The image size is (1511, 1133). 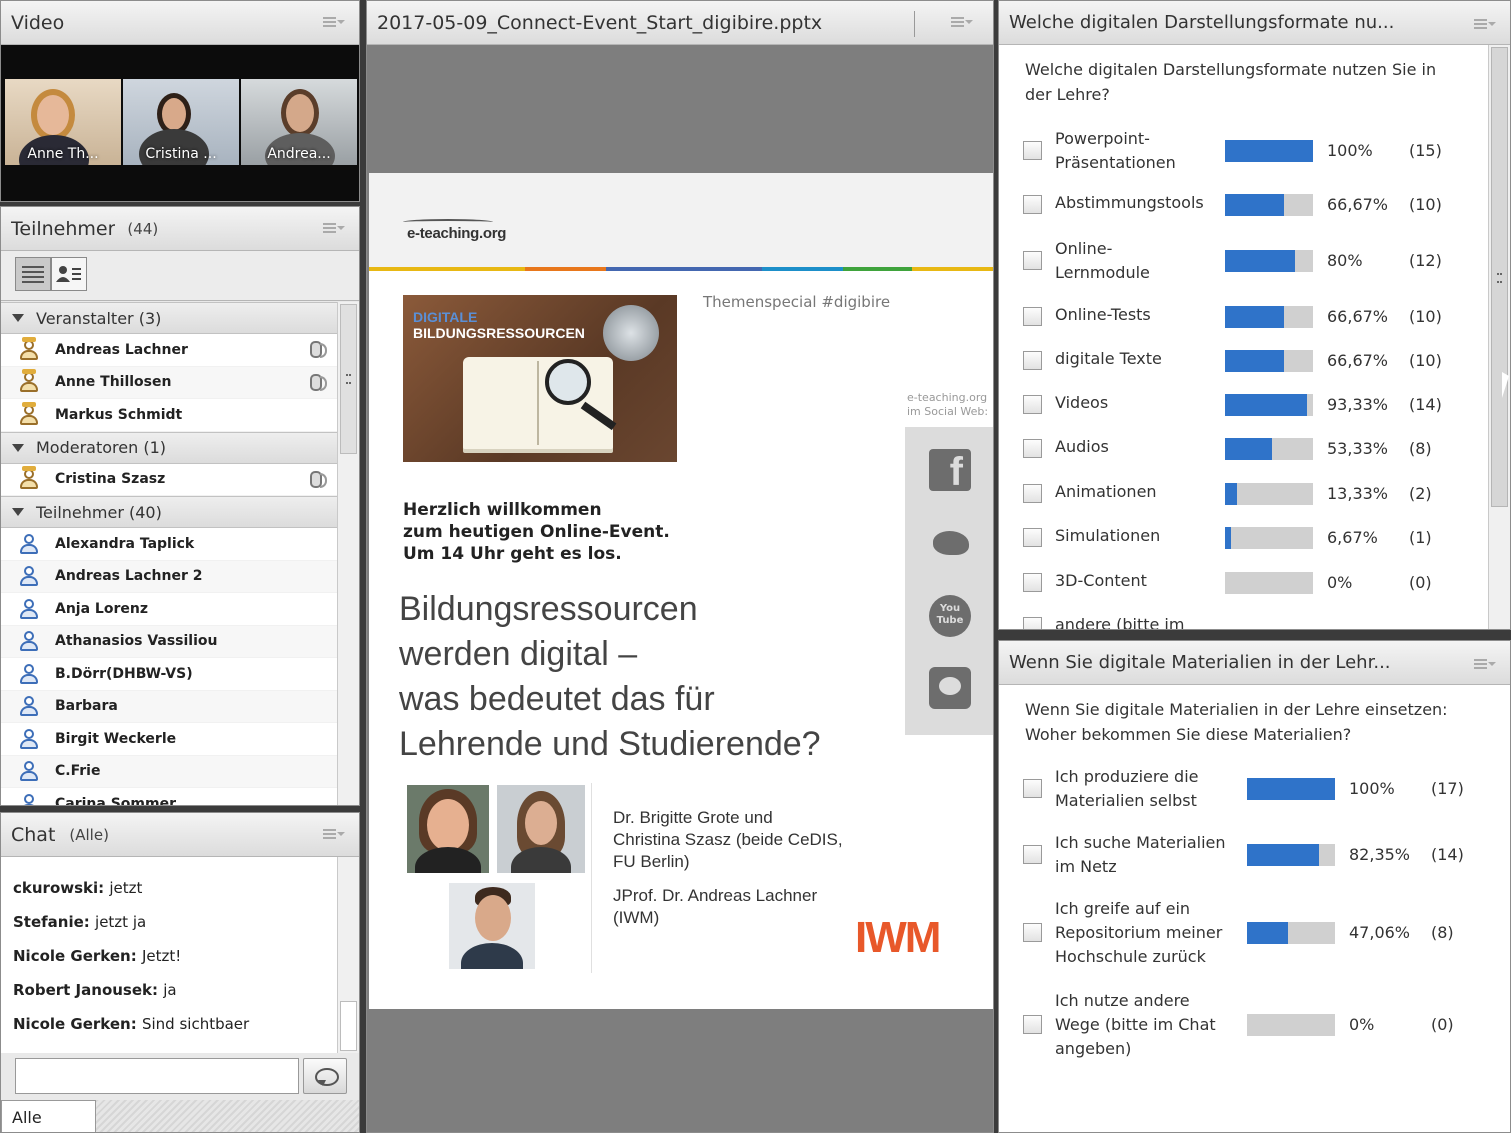 What do you see at coordinates (48, 1116) in the screenshot?
I see `chat-tab-all: Alle` at bounding box center [48, 1116].